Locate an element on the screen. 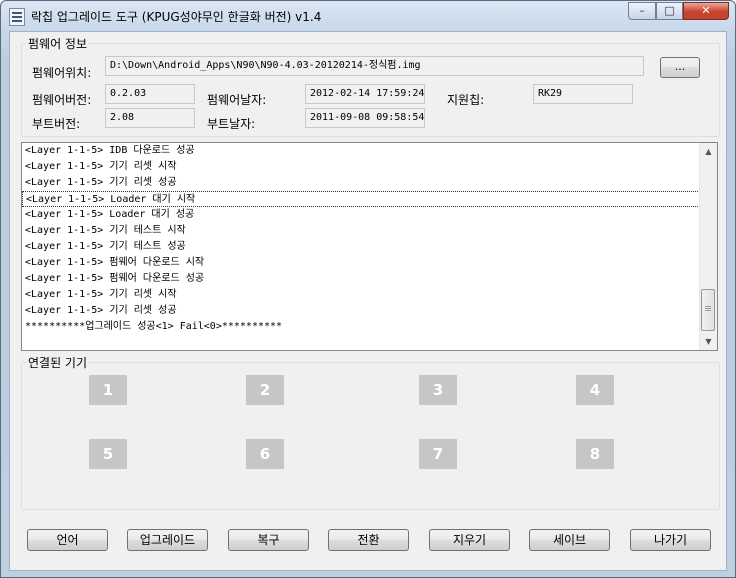  close-button: ✕ is located at coordinates (706, 11).